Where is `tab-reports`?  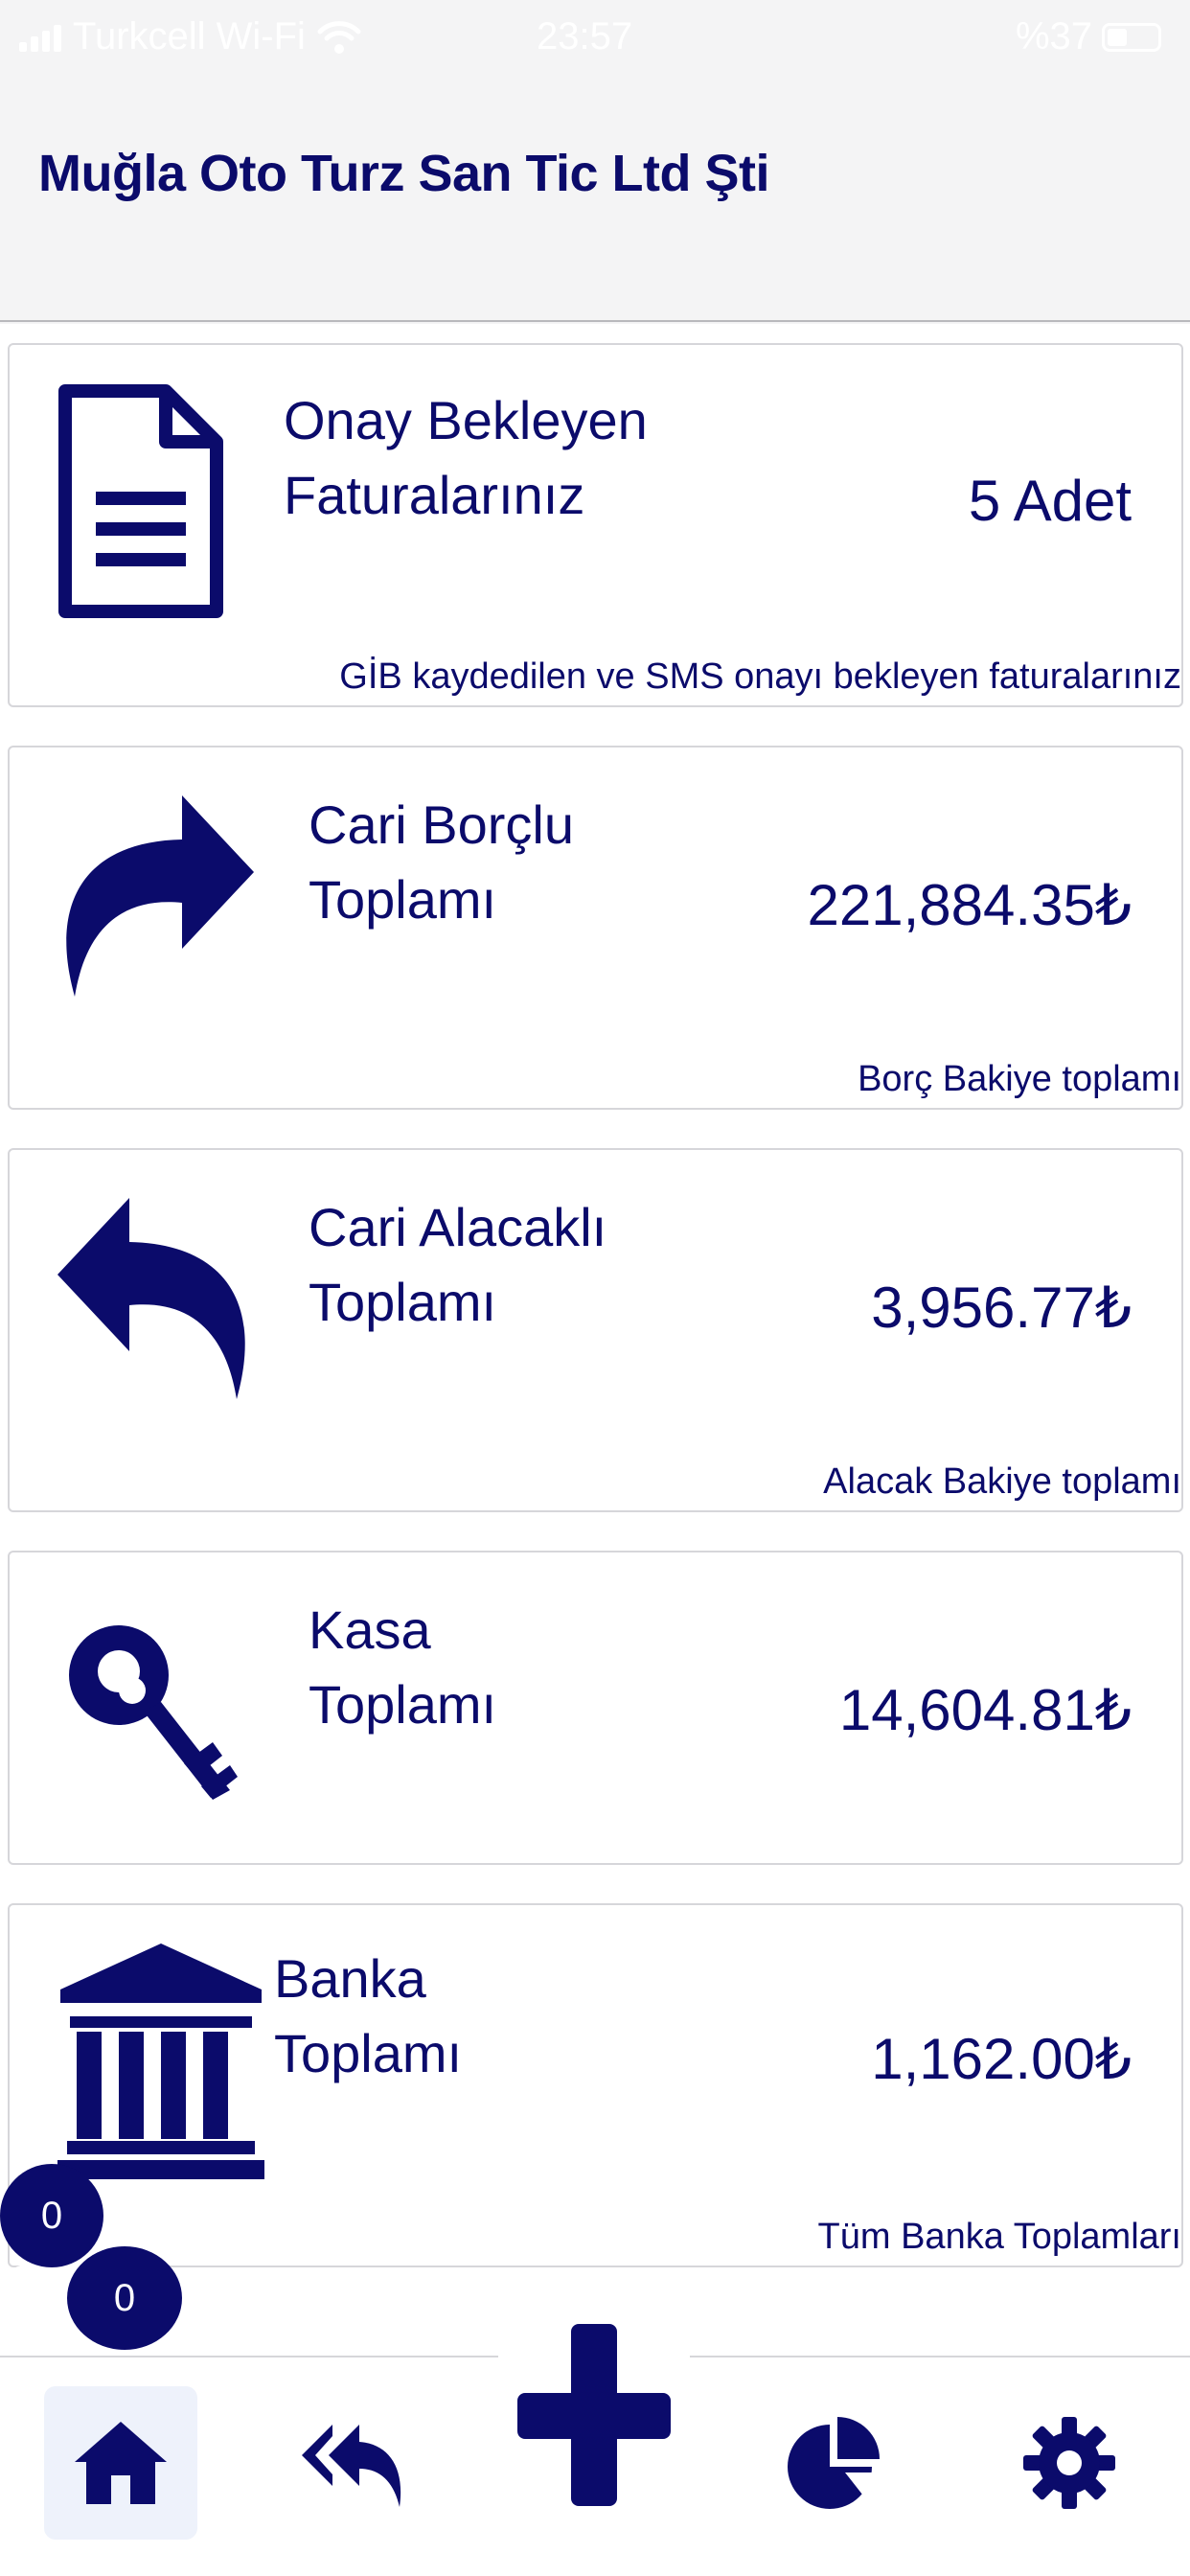
tab-reports is located at coordinates (834, 2463).